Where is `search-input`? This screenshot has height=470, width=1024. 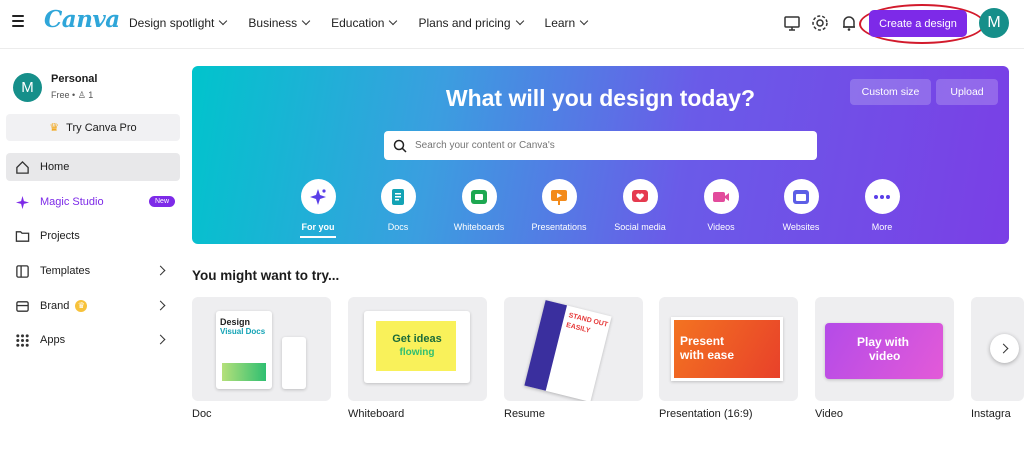 search-input is located at coordinates (610, 145).